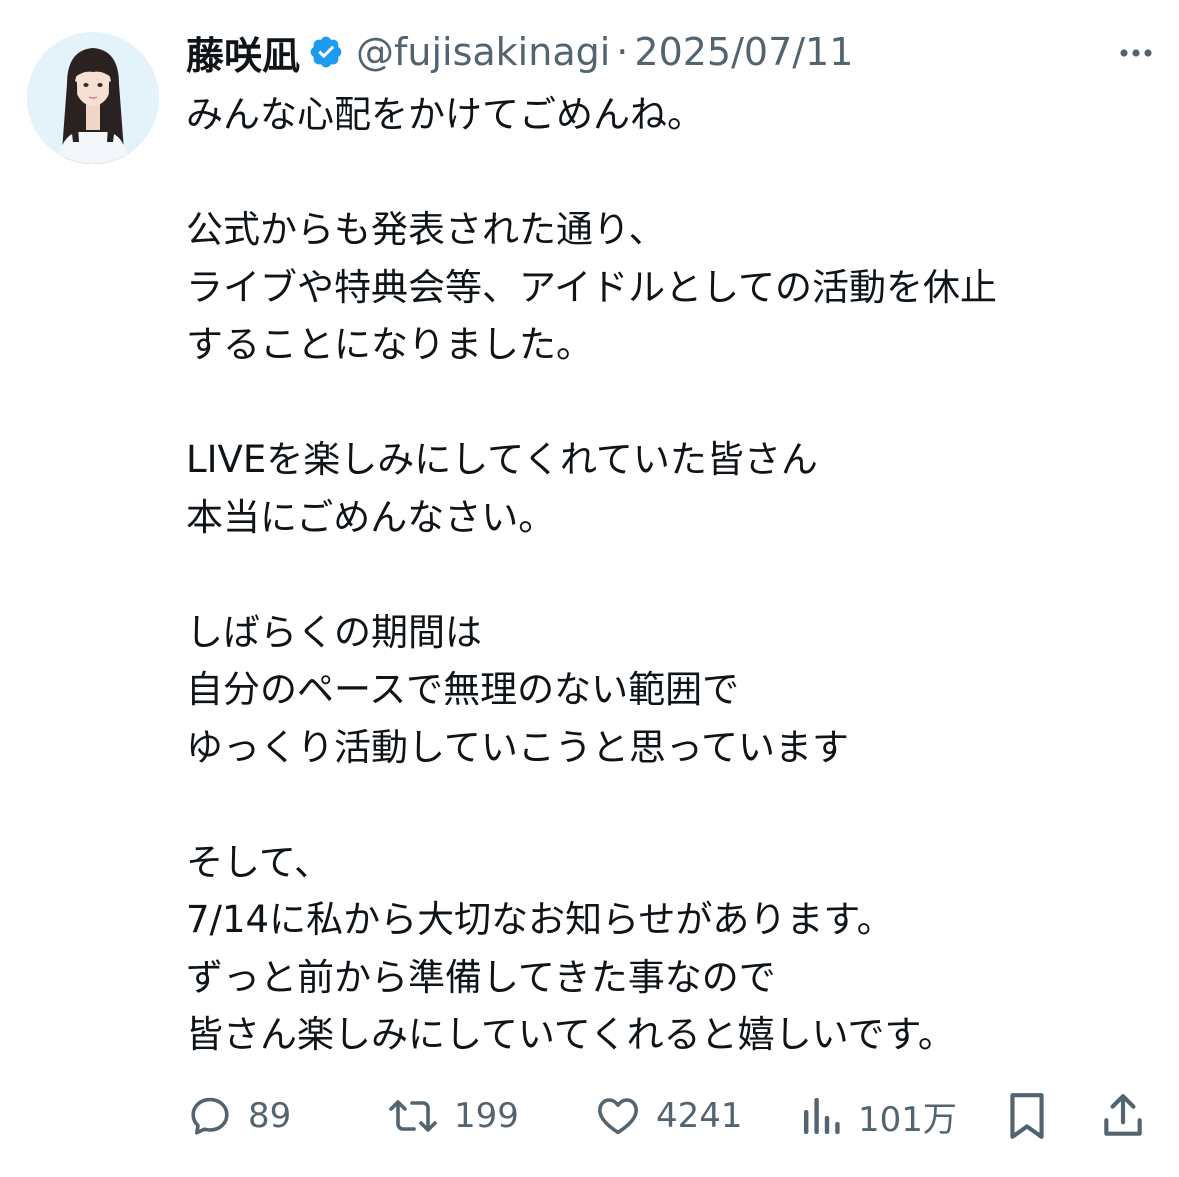 The height and width of the screenshot is (1177, 1179). I want to click on display-name: 藤咲凪, so click(243, 52).